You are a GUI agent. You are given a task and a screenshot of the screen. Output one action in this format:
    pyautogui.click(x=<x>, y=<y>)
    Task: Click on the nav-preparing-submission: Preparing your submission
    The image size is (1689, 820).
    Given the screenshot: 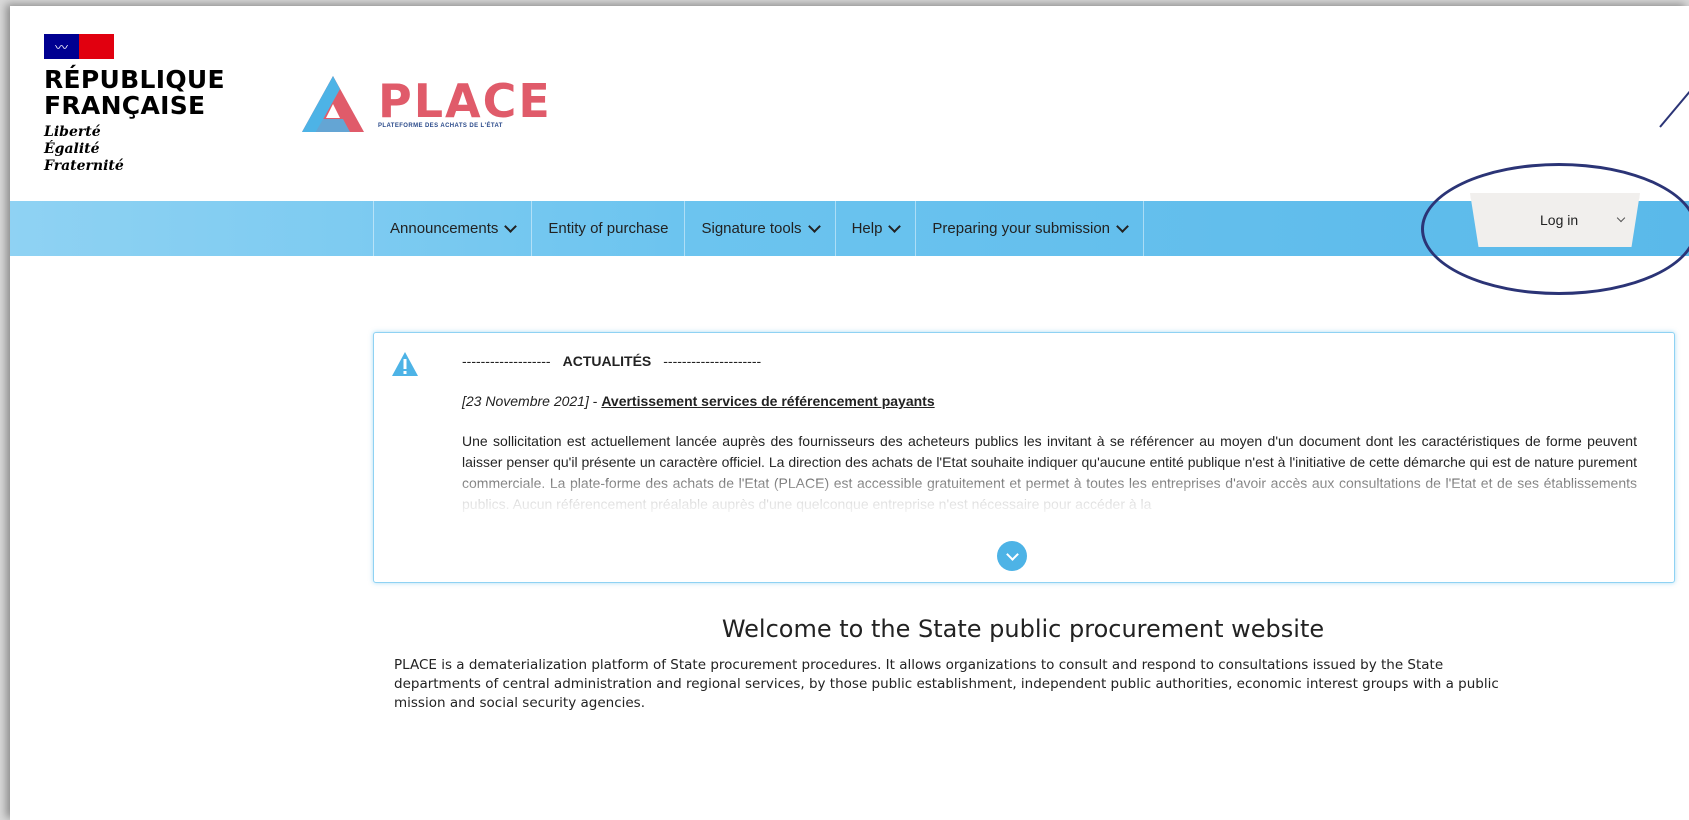 What is the action you would take?
    pyautogui.click(x=1030, y=228)
    